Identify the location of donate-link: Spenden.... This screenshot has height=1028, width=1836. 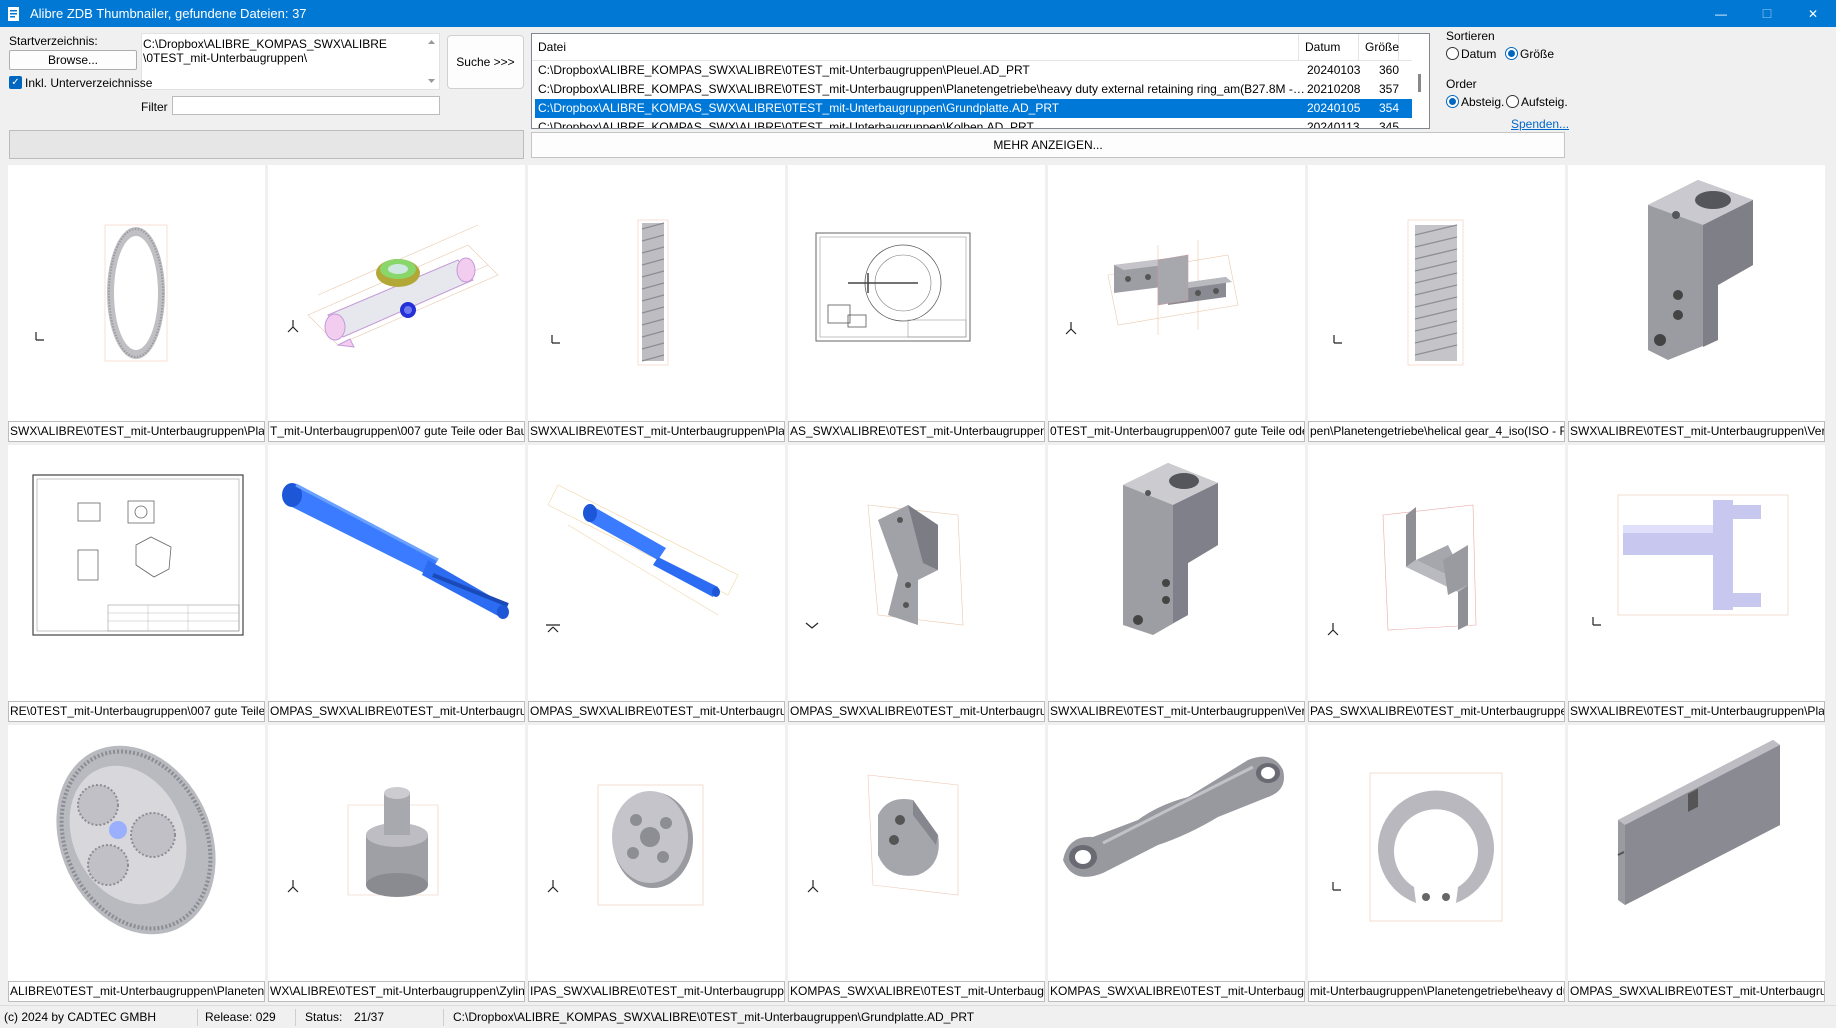
(1540, 124).